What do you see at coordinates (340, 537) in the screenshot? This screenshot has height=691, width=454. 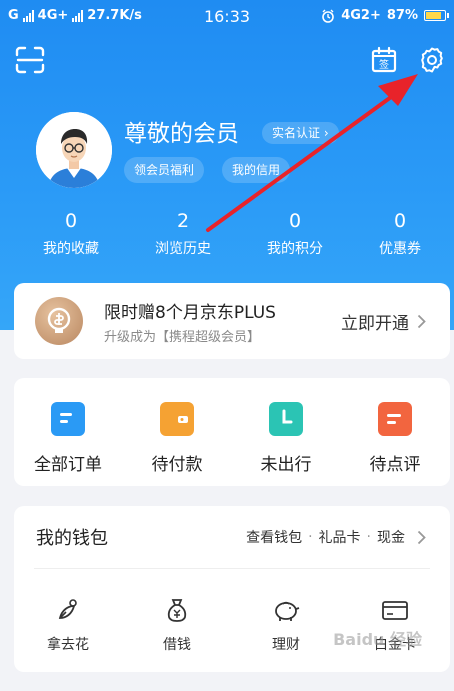 I see `wallet-link-giftcard: 礼品卡` at bounding box center [340, 537].